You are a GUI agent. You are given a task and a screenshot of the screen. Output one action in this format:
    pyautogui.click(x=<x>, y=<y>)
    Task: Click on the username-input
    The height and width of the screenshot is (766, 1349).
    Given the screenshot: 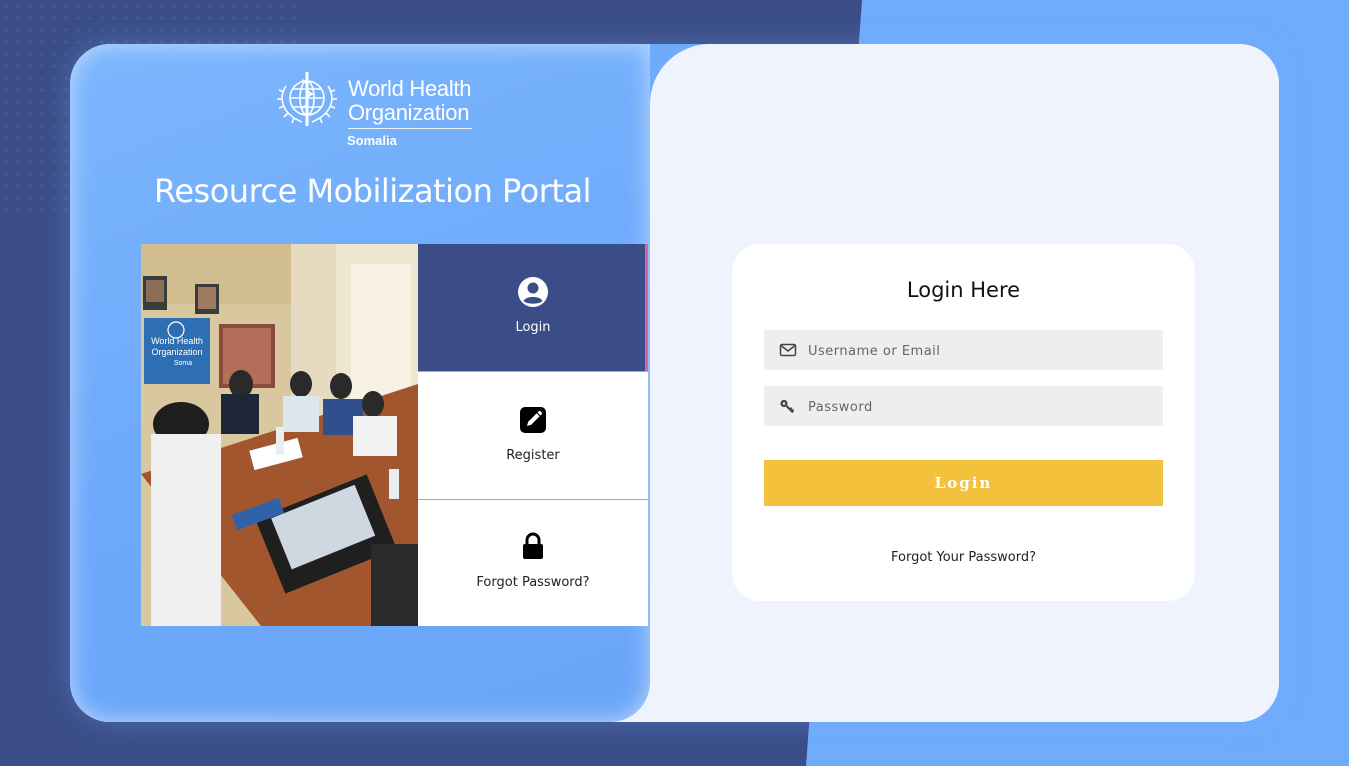 What is the action you would take?
    pyautogui.click(x=978, y=351)
    